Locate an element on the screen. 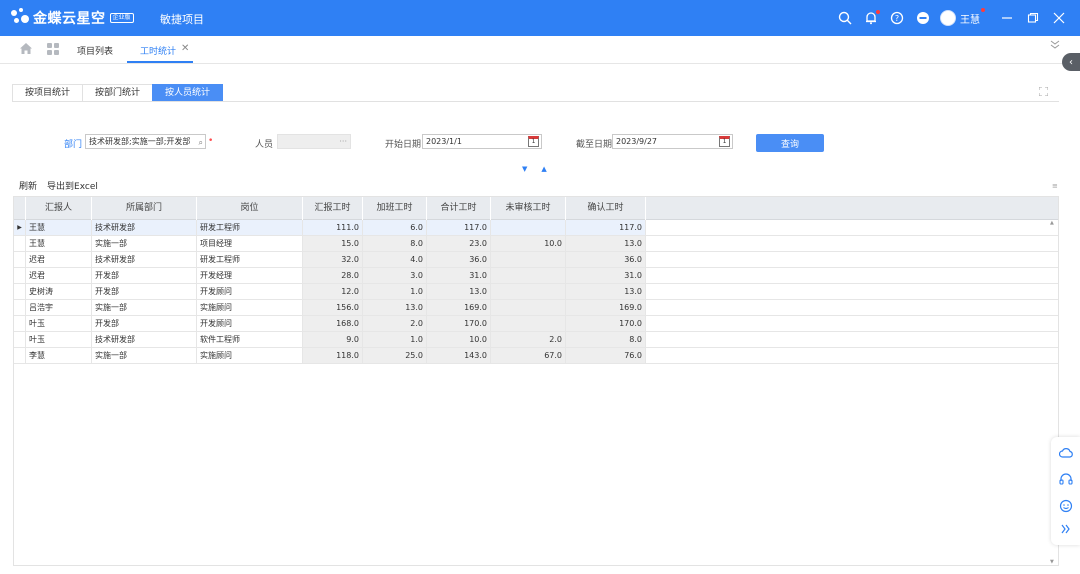 Image resolution: width=1080 pixels, height=574 pixels. col-reporter: 汇报人 is located at coordinates (59, 208).